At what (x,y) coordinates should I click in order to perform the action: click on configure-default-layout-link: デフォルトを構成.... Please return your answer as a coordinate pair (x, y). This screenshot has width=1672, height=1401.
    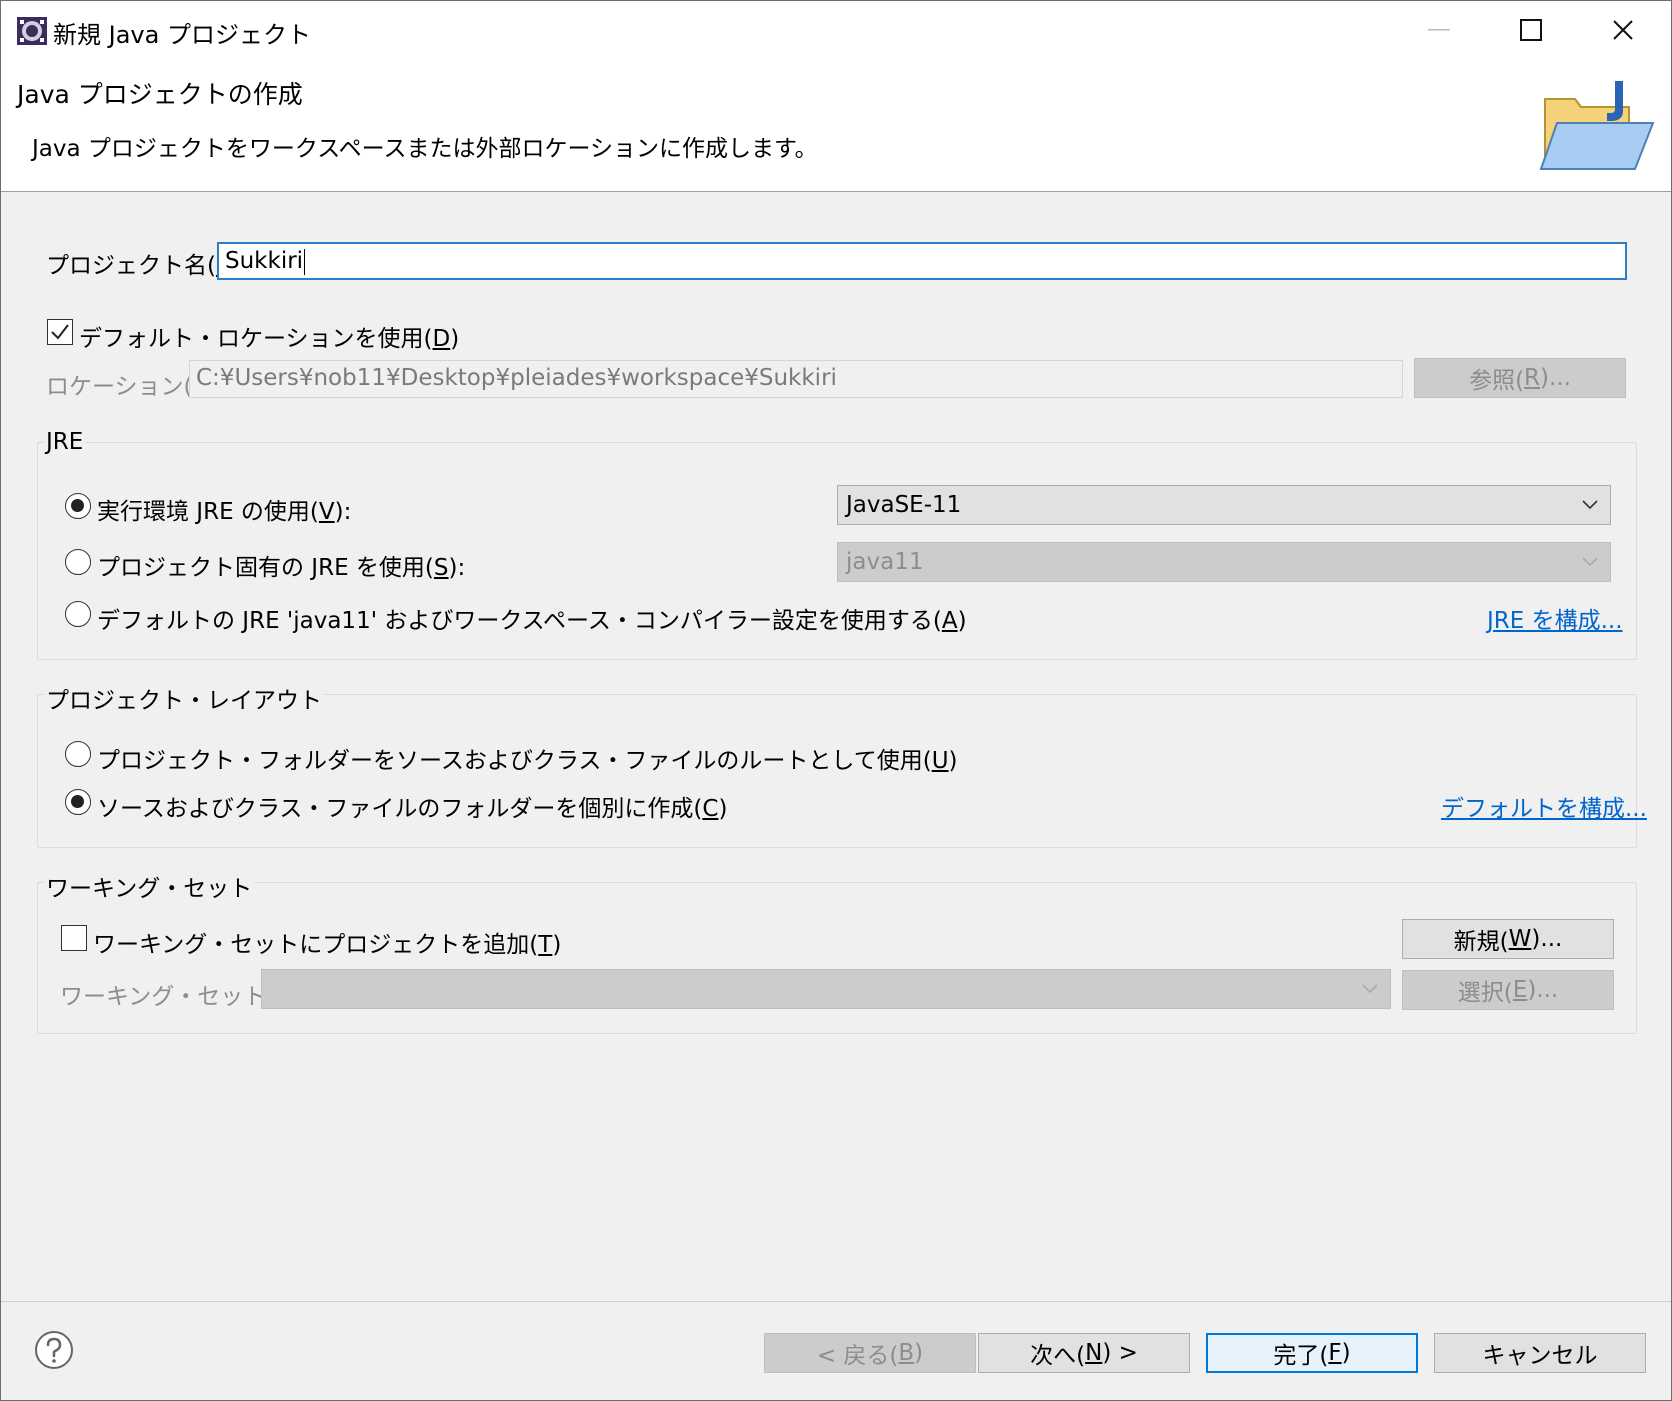
    Looking at the image, I should click on (1544, 806).